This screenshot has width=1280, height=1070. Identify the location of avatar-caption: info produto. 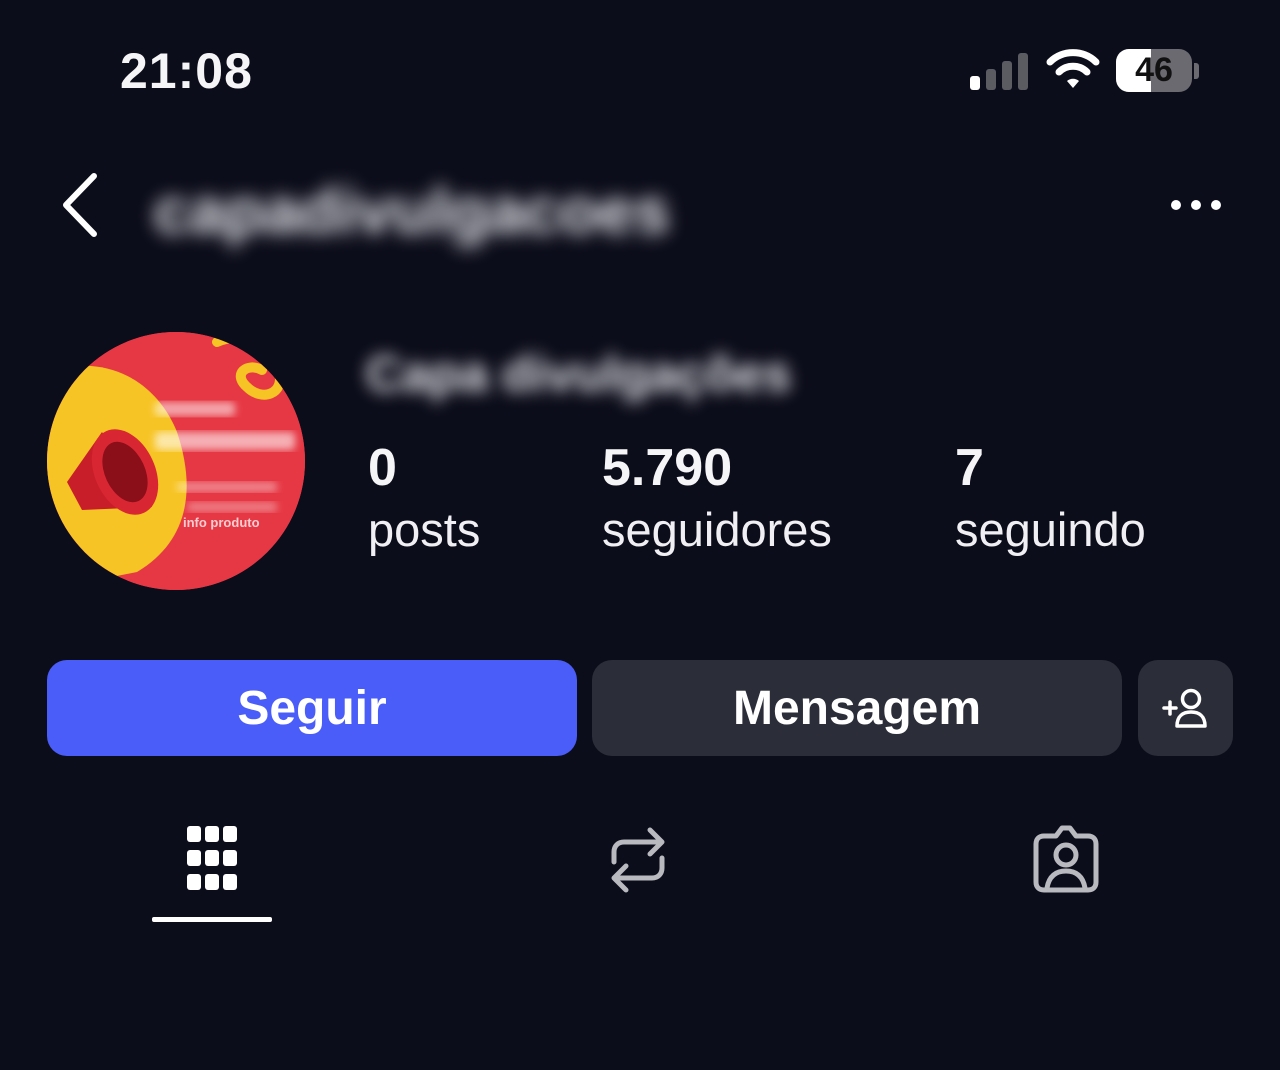
(221, 522).